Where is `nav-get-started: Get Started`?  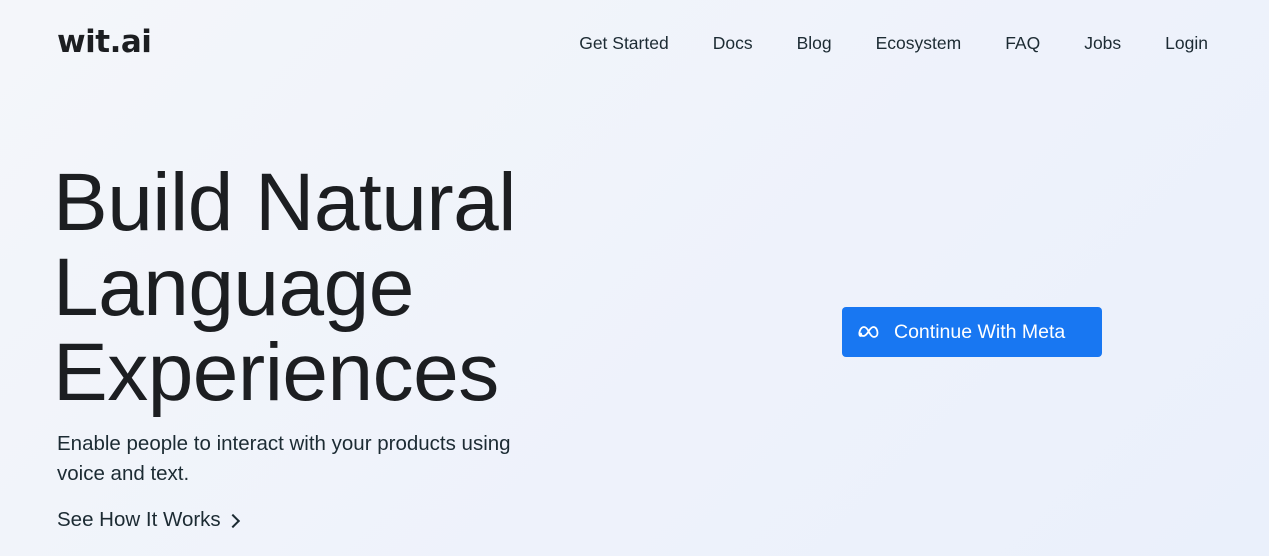 nav-get-started: Get Started is located at coordinates (624, 43).